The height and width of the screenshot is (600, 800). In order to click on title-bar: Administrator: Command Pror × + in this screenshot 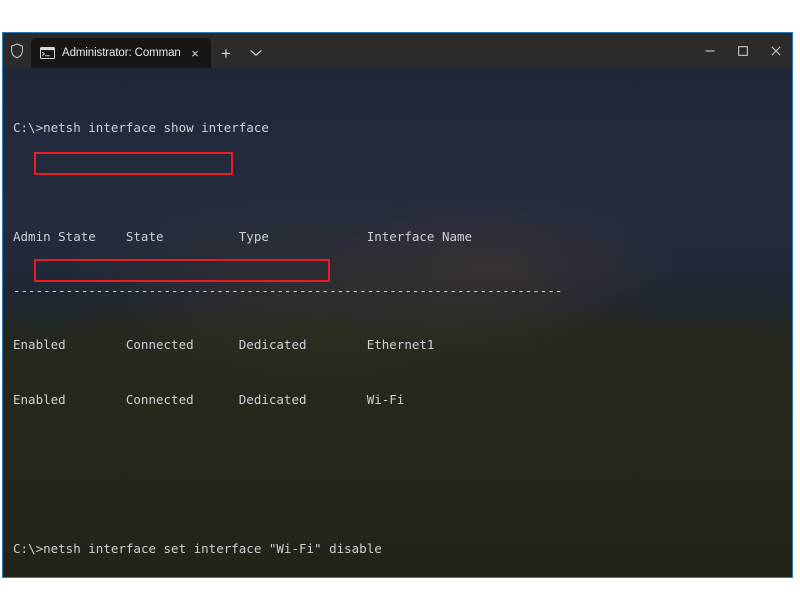, I will do `click(397, 50)`.